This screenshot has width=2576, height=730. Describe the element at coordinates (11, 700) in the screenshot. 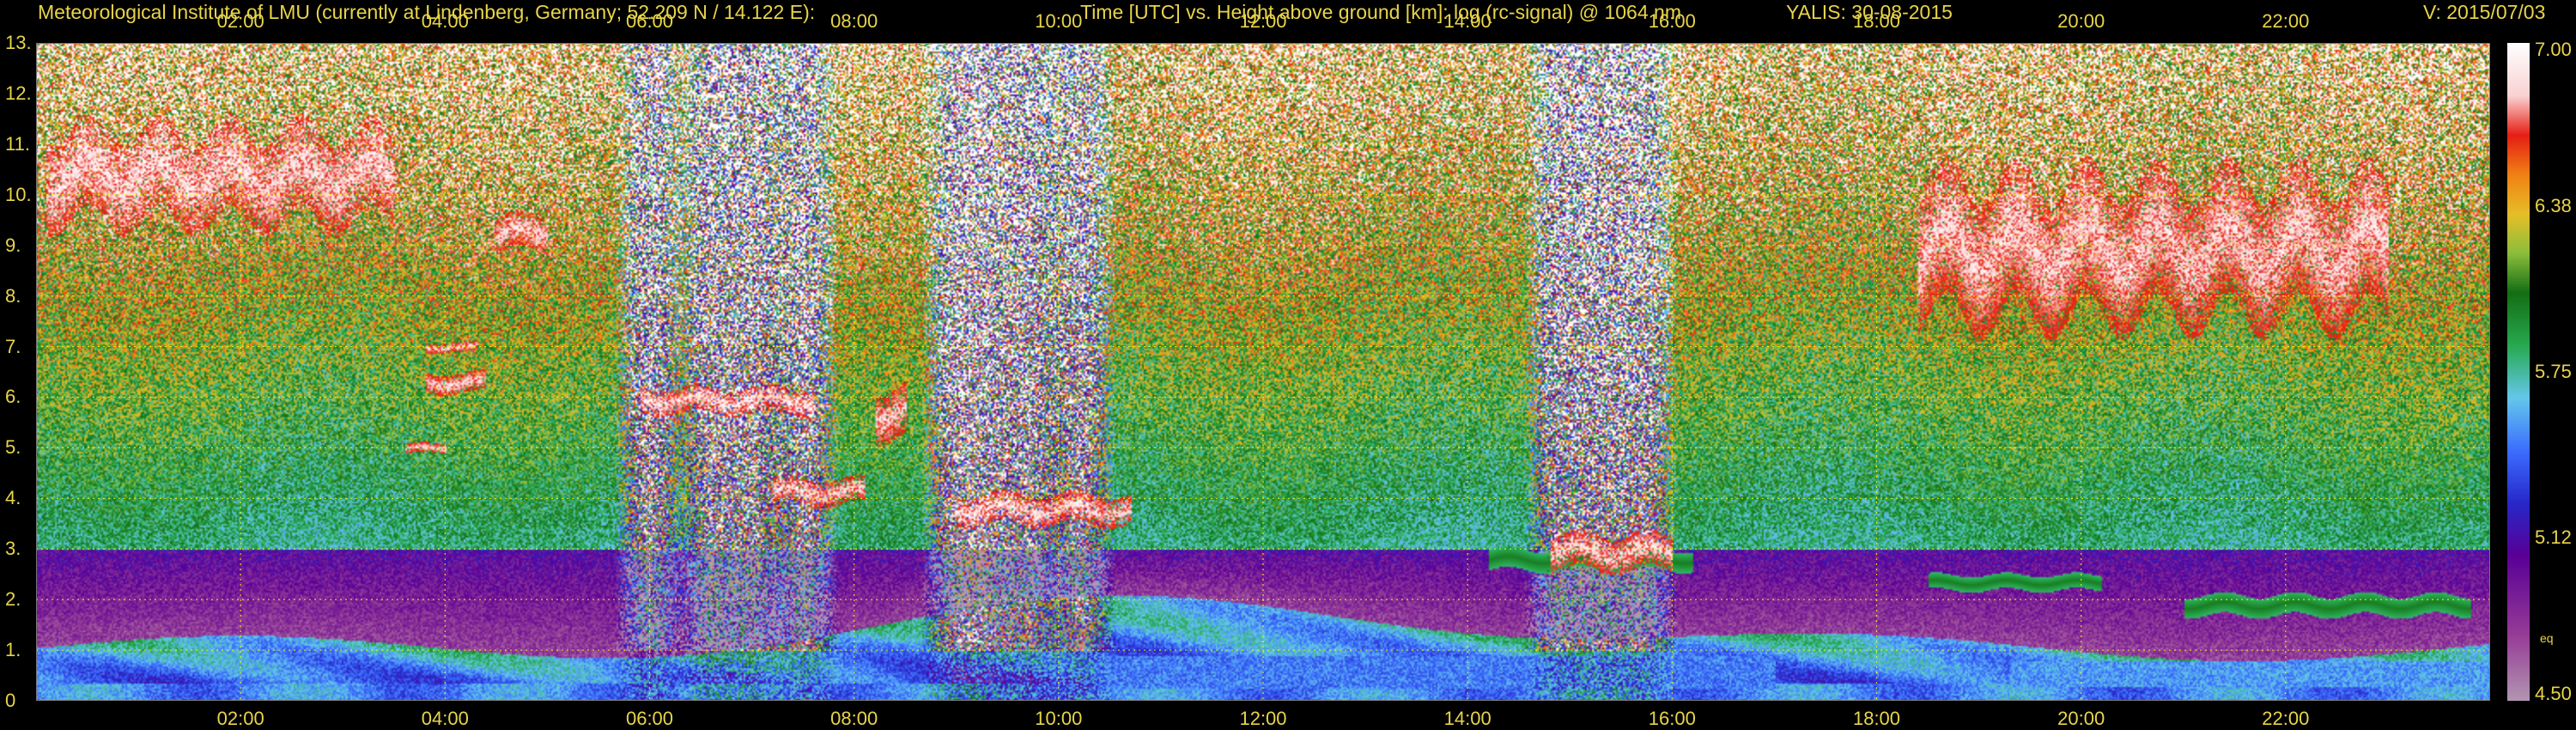

I see `y-tick-label: 0` at that location.